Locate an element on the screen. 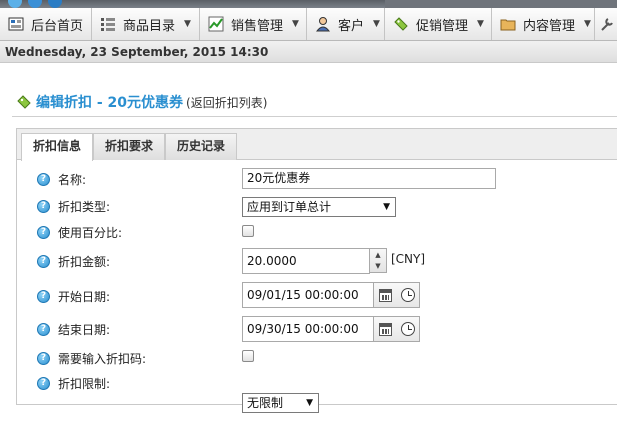 The height and width of the screenshot is (441, 617). customer-person-icon is located at coordinates (323, 24).